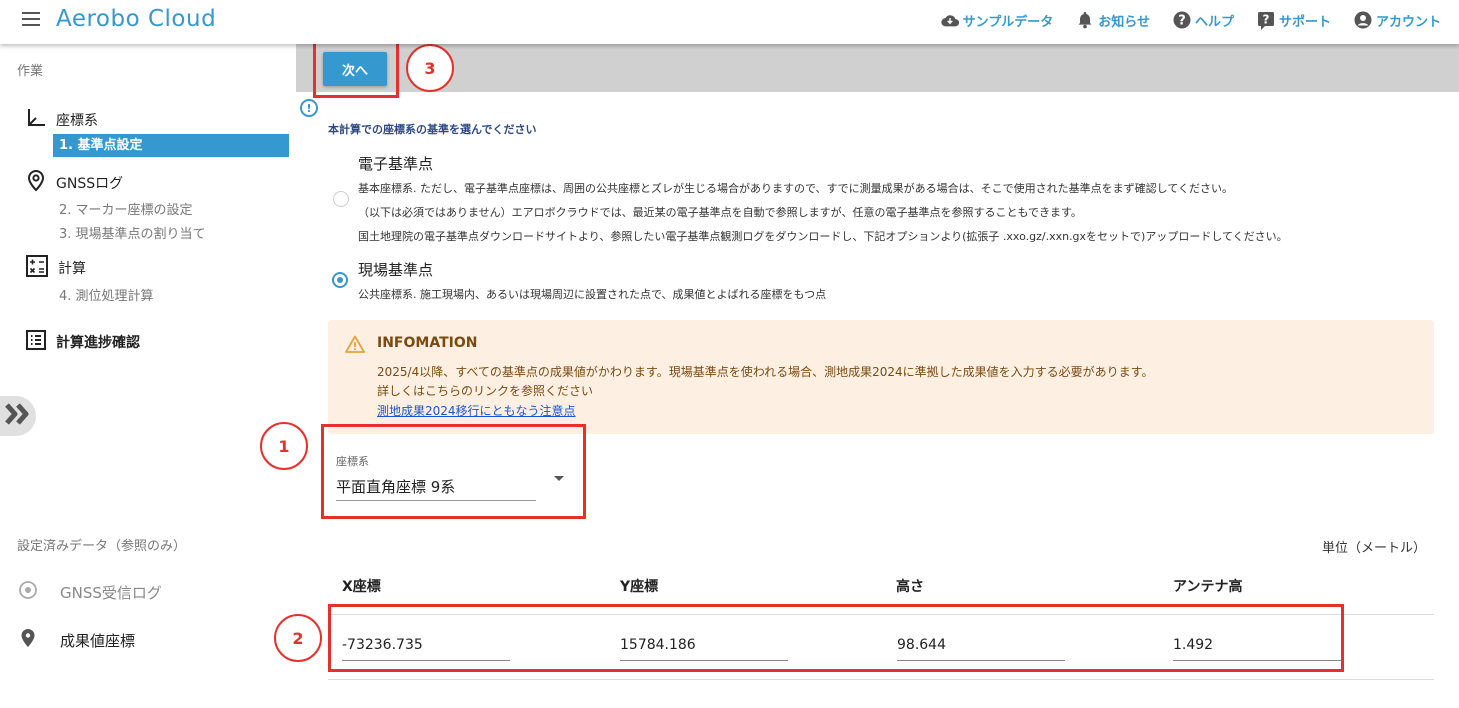 This screenshot has width=1459, height=708. I want to click on annotation-marker-2: 2, so click(298, 638).